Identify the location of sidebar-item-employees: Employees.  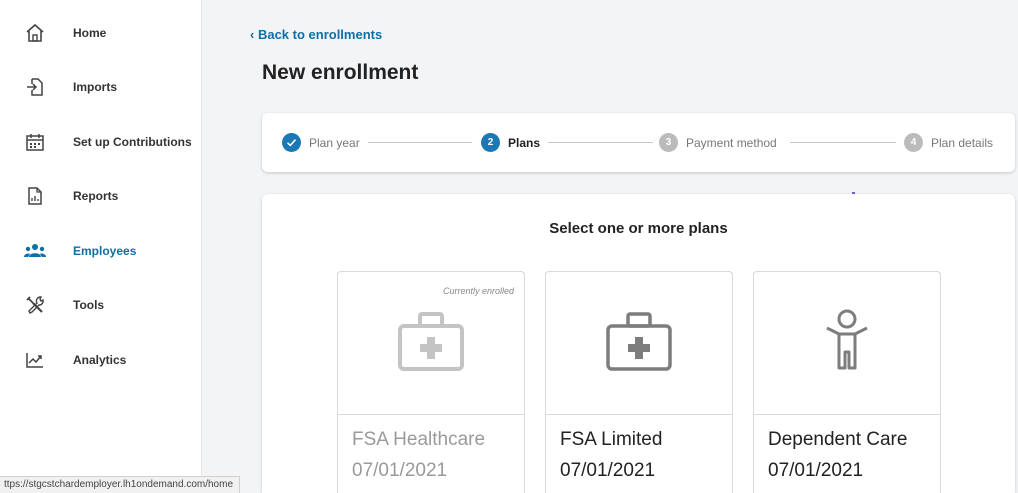
(101, 251).